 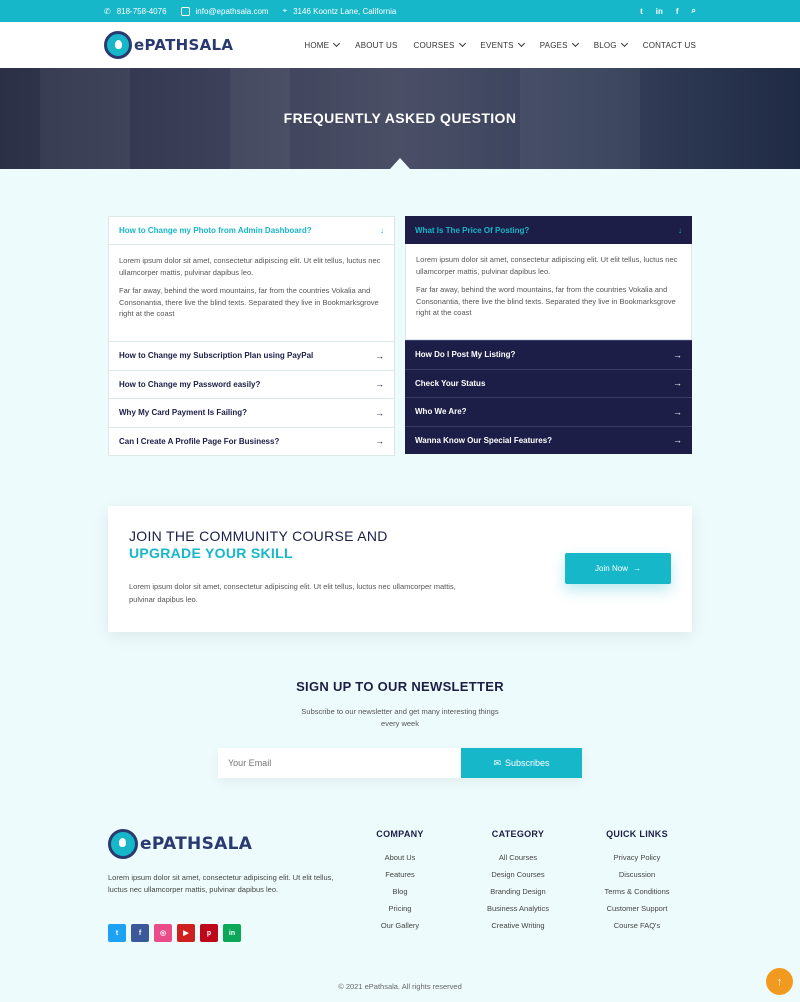 What do you see at coordinates (518, 891) in the screenshot?
I see `footer-link: Branding Design` at bounding box center [518, 891].